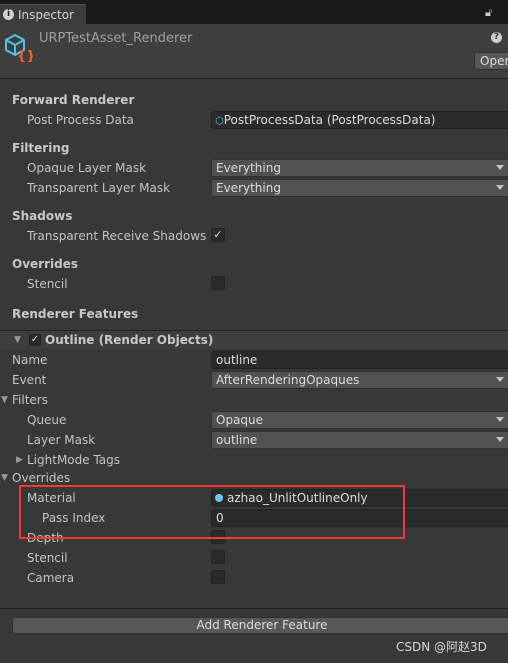 This screenshot has width=508, height=663. Describe the element at coordinates (505, 13) in the screenshot. I see `more-menu-icon: ⋮` at that location.